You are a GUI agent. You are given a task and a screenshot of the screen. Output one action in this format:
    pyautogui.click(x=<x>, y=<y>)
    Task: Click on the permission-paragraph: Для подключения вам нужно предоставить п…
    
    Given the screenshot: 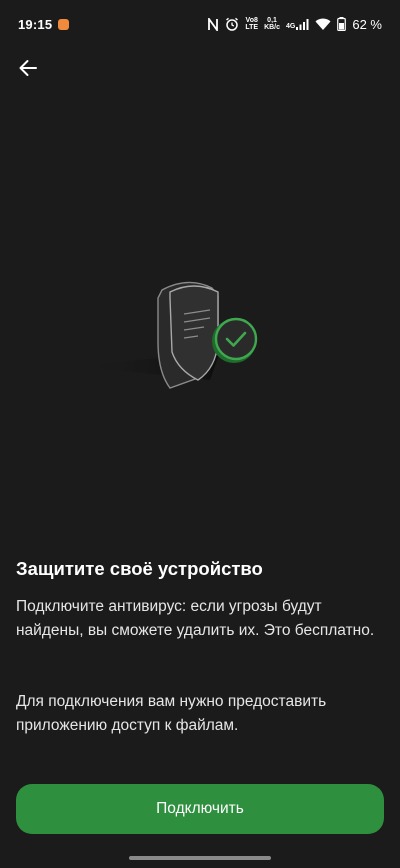 What is the action you would take?
    pyautogui.click(x=171, y=713)
    